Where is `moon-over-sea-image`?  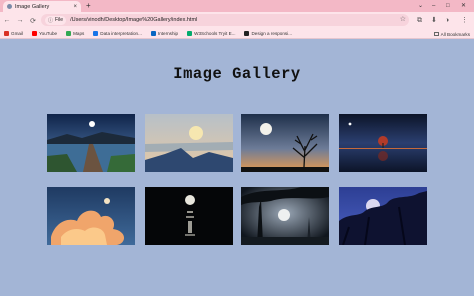
moon-over-sea-image is located at coordinates (189, 216).